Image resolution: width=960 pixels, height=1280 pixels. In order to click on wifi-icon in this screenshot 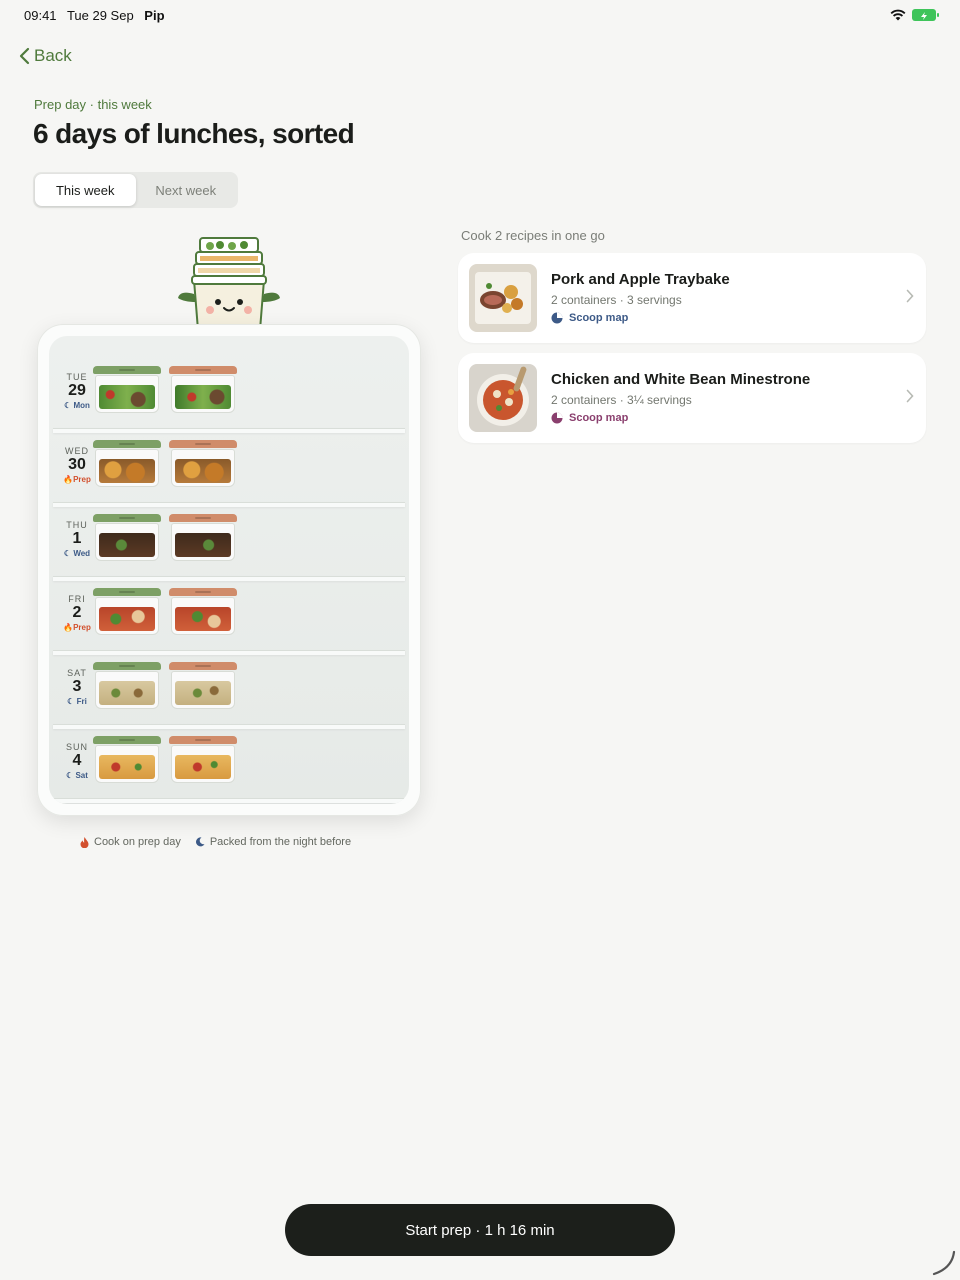, I will do `click(898, 15)`.